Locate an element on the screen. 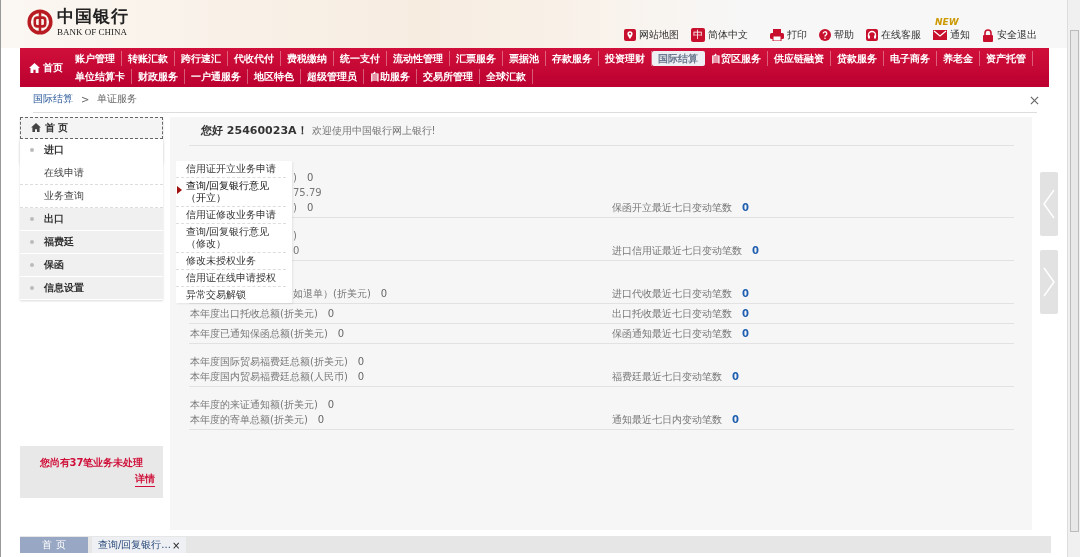  details-link: 详情 is located at coordinates (145, 480).